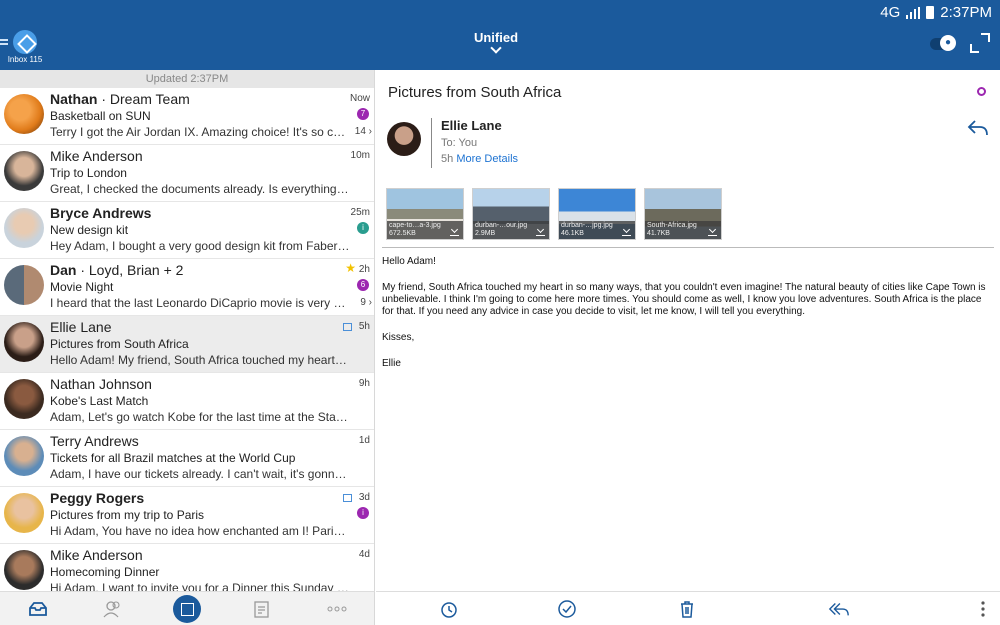  I want to click on body-paragraph: Kisses,, so click(398, 337).